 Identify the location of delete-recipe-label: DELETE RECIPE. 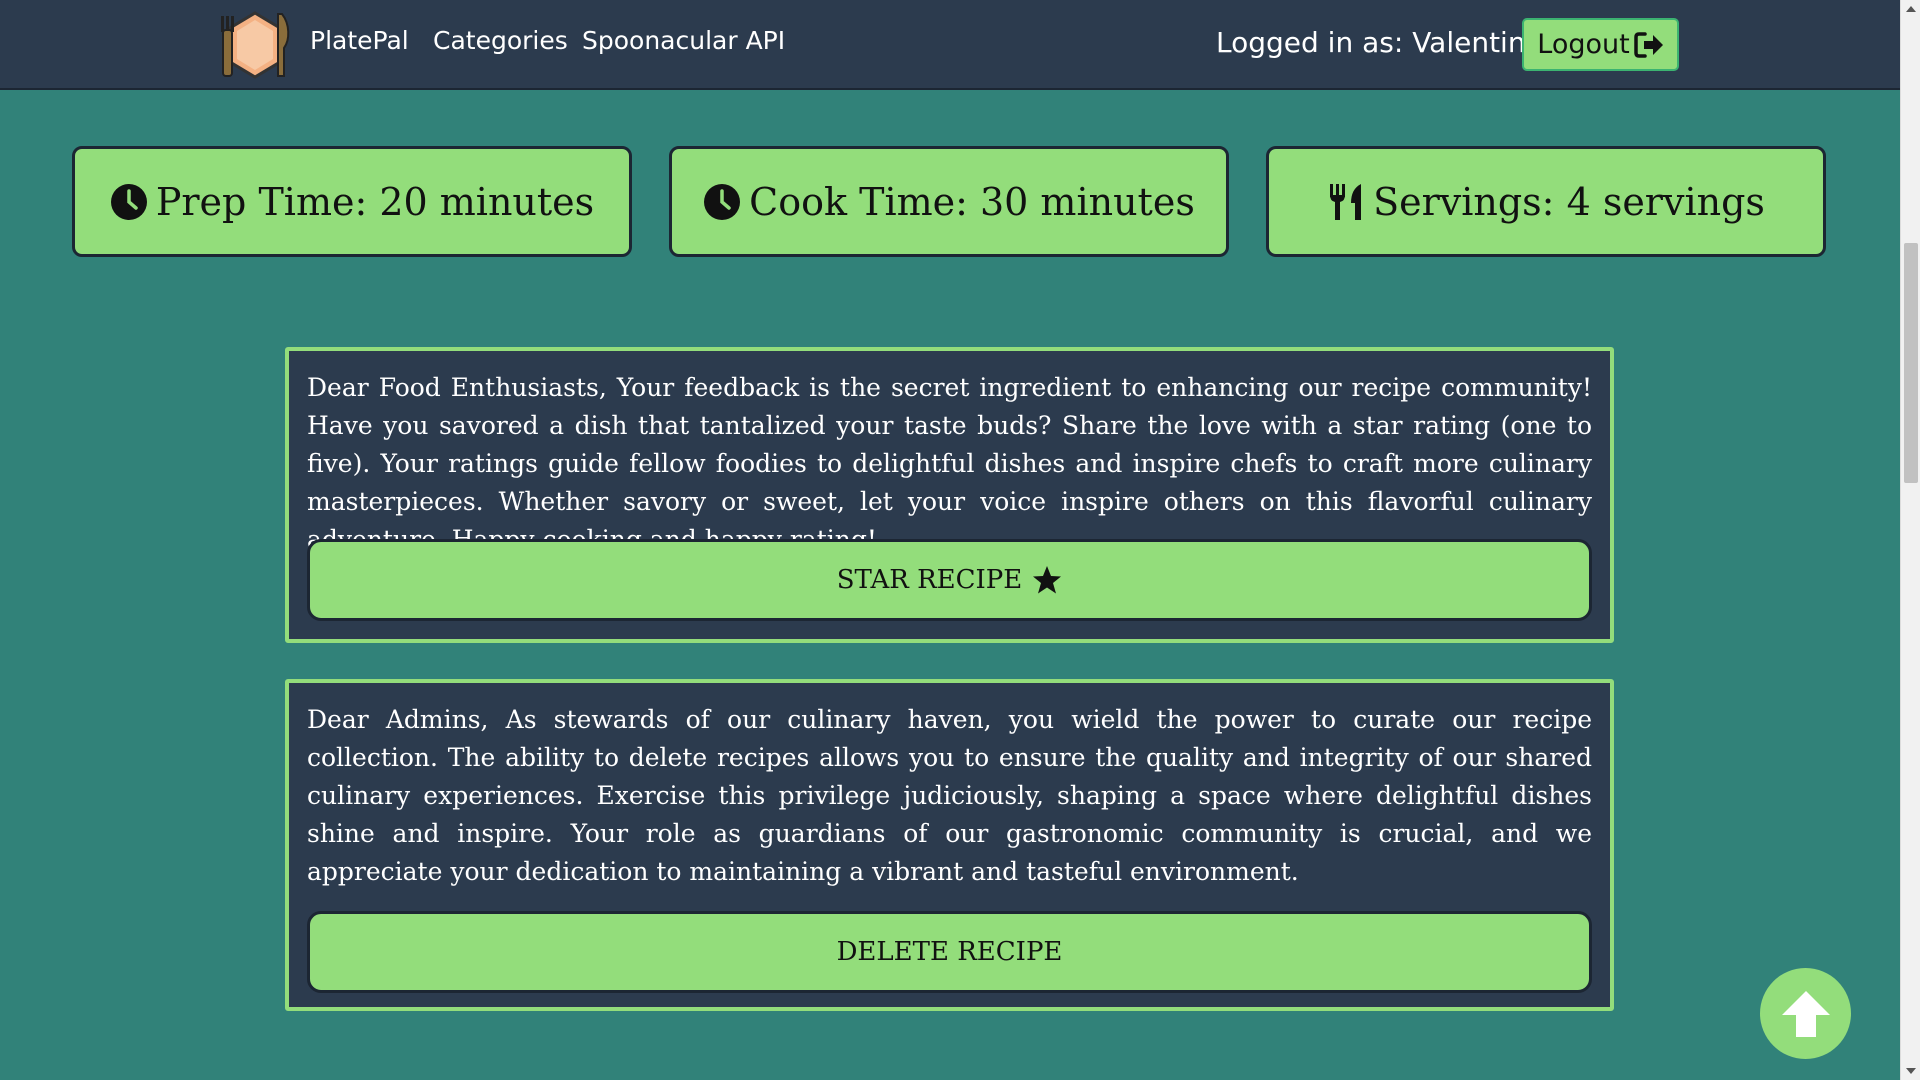
(949, 952).